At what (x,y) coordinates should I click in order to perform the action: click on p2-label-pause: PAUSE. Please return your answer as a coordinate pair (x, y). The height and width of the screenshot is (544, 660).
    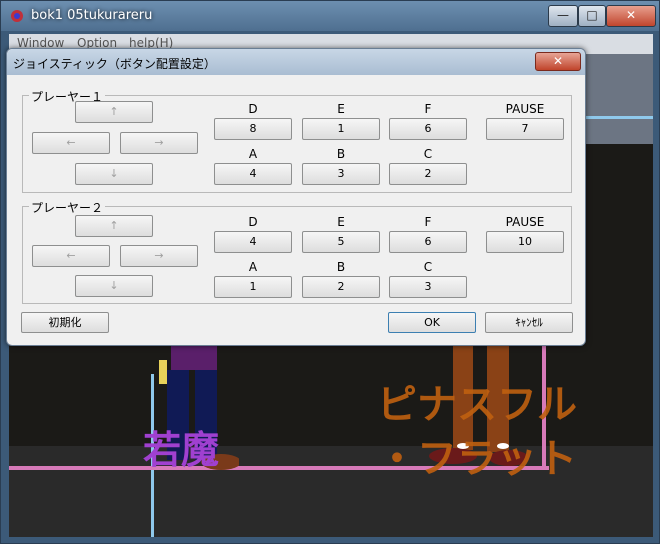
    Looking at the image, I should click on (525, 222).